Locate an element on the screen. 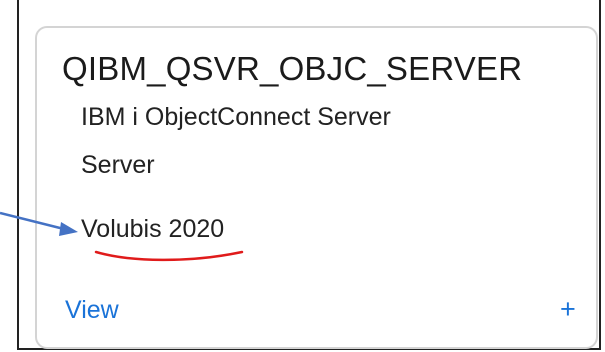 The image size is (605, 352). view-link: View is located at coordinates (92, 310).